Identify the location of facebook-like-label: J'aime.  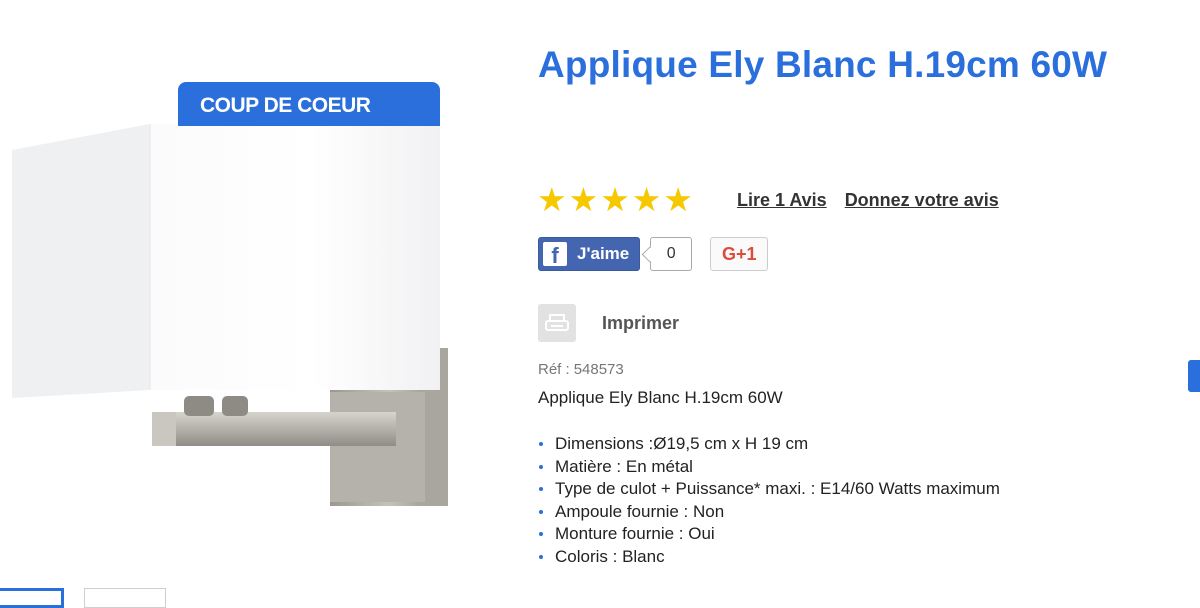
(603, 253).